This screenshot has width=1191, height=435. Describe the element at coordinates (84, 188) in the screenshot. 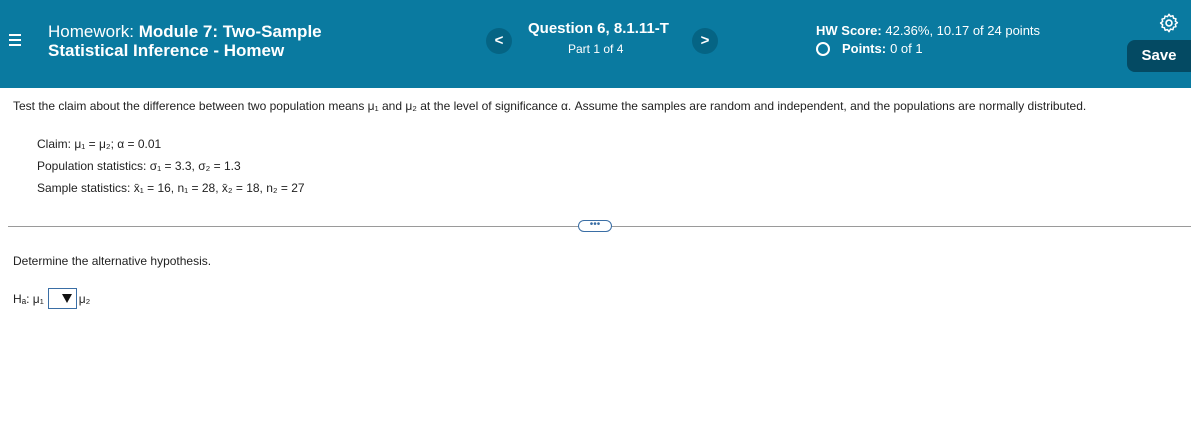

I see `sample-stats-label: Sample statistics:` at that location.